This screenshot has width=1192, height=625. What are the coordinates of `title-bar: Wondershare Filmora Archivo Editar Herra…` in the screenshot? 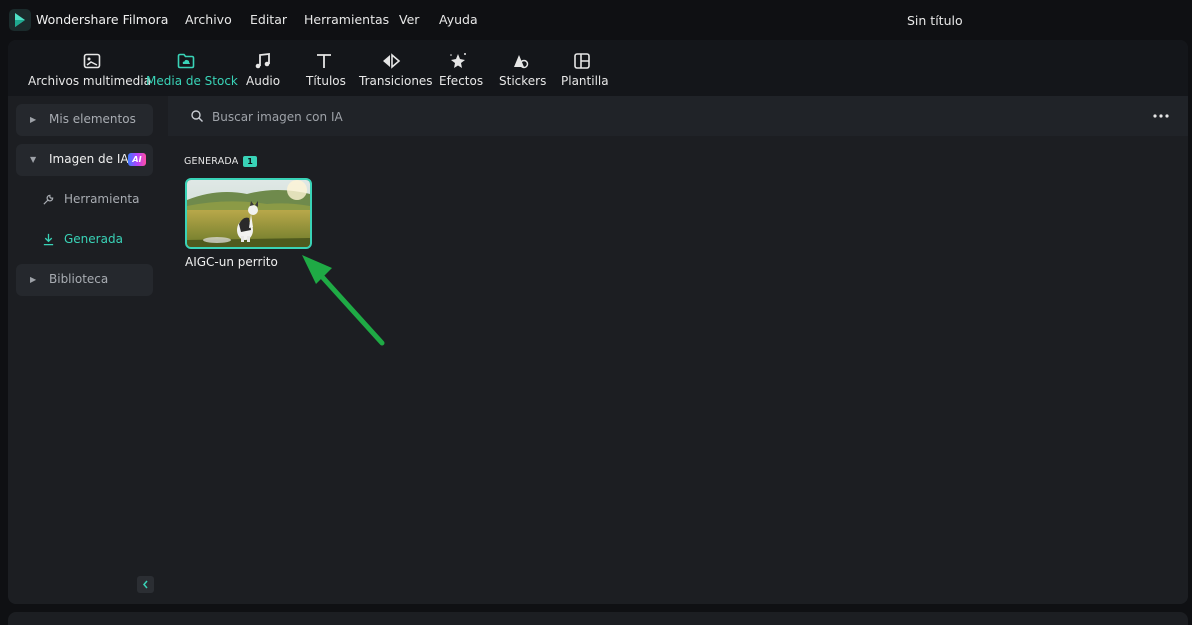 It's located at (596, 20).